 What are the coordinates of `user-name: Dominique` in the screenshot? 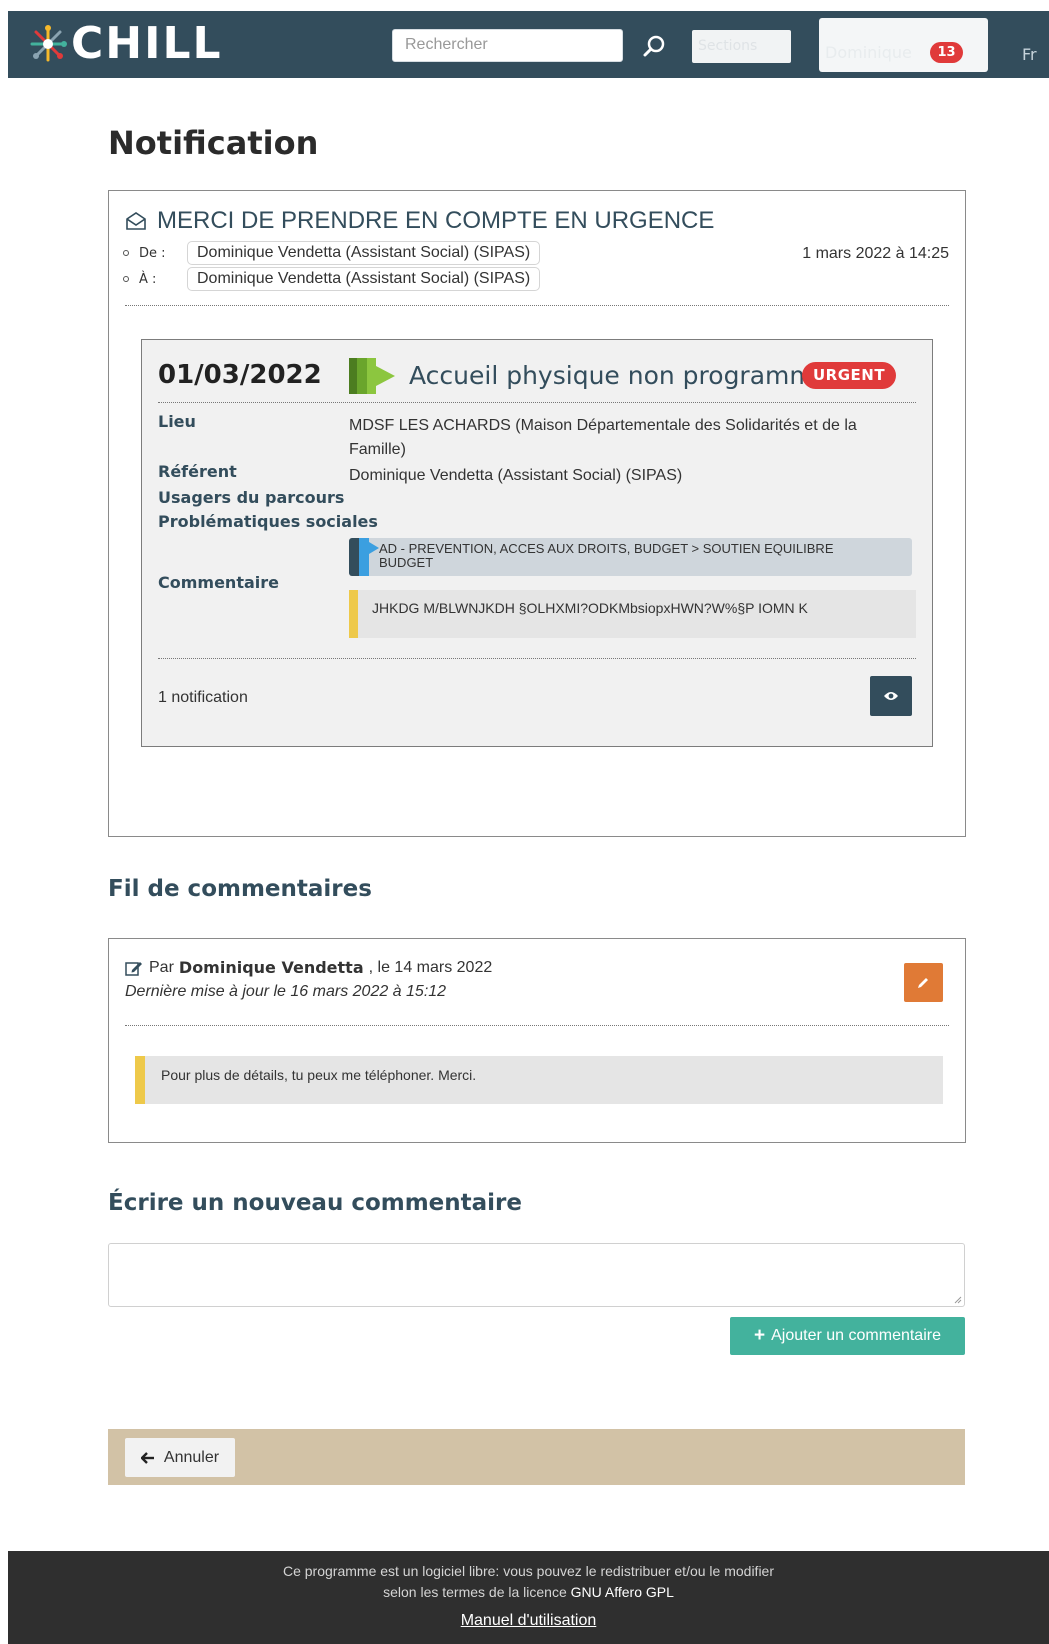 It's located at (868, 52).